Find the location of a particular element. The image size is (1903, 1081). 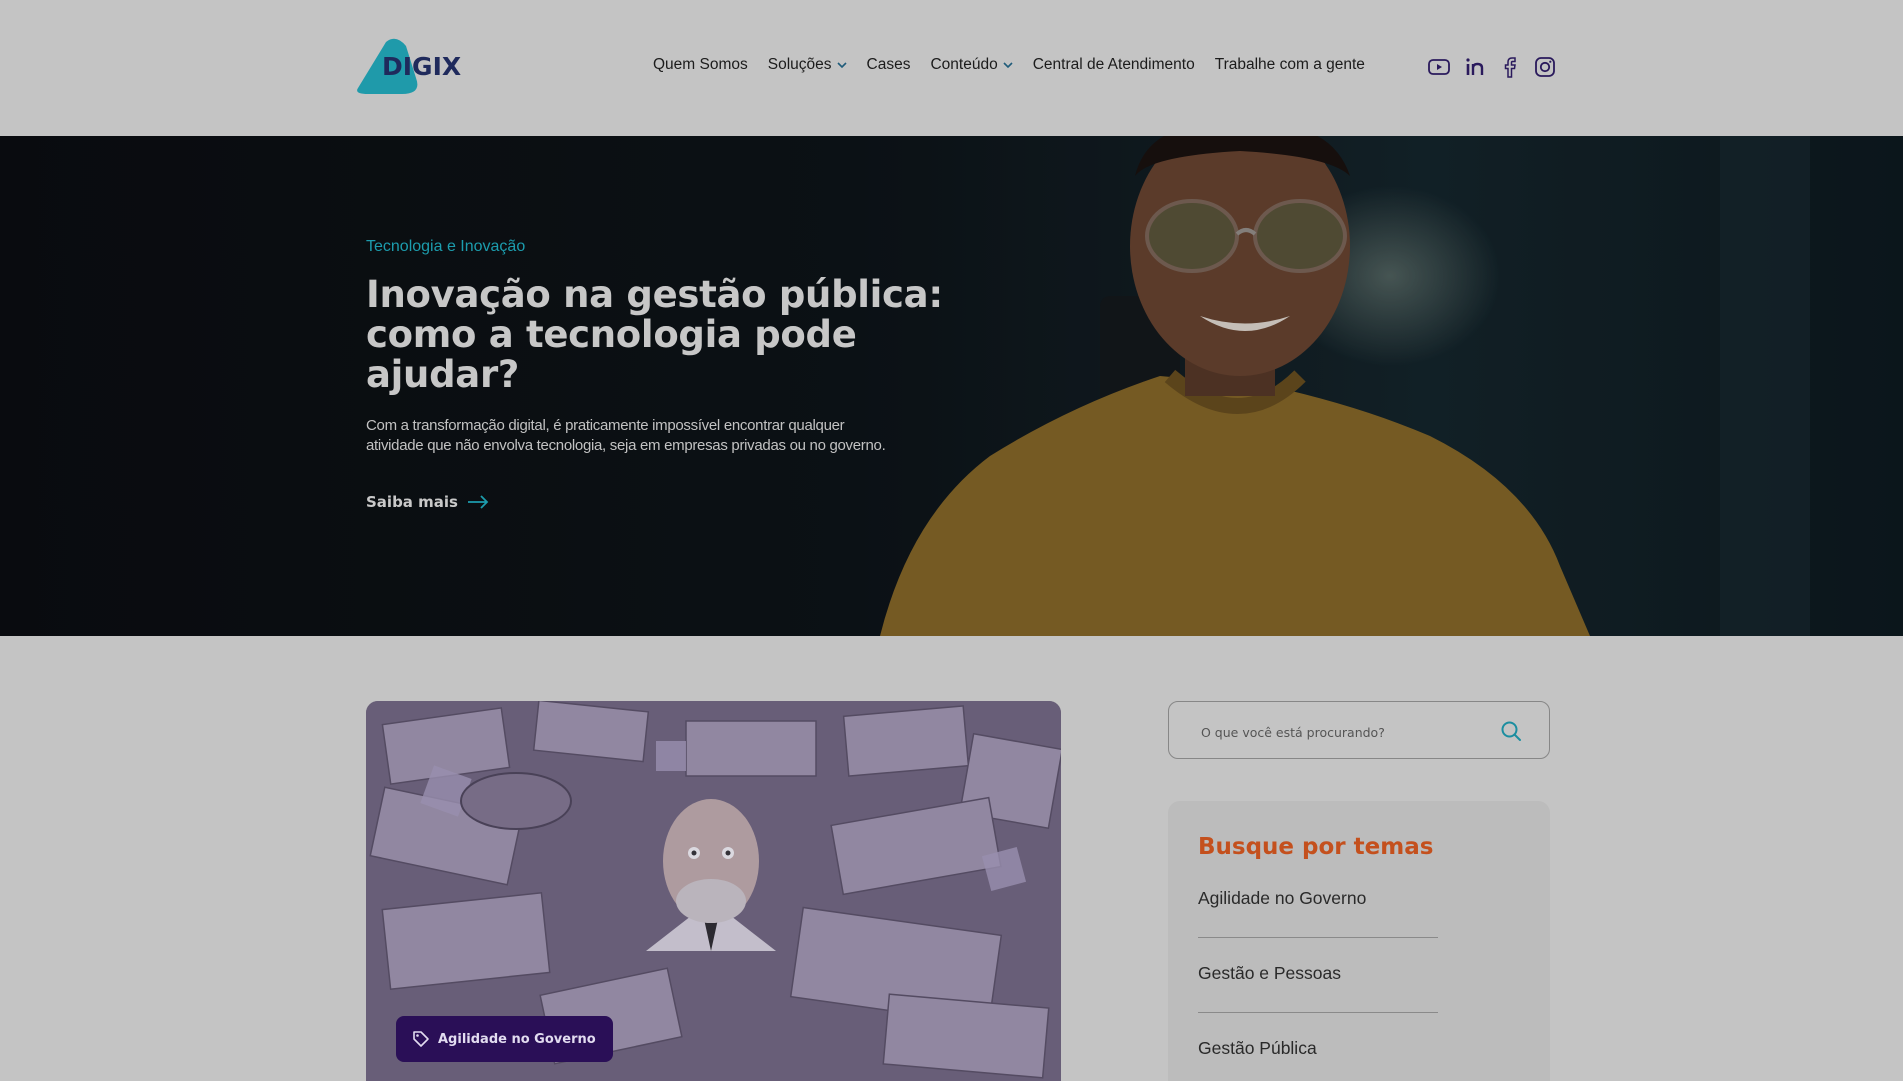

search-icon is located at coordinates (1511, 731).